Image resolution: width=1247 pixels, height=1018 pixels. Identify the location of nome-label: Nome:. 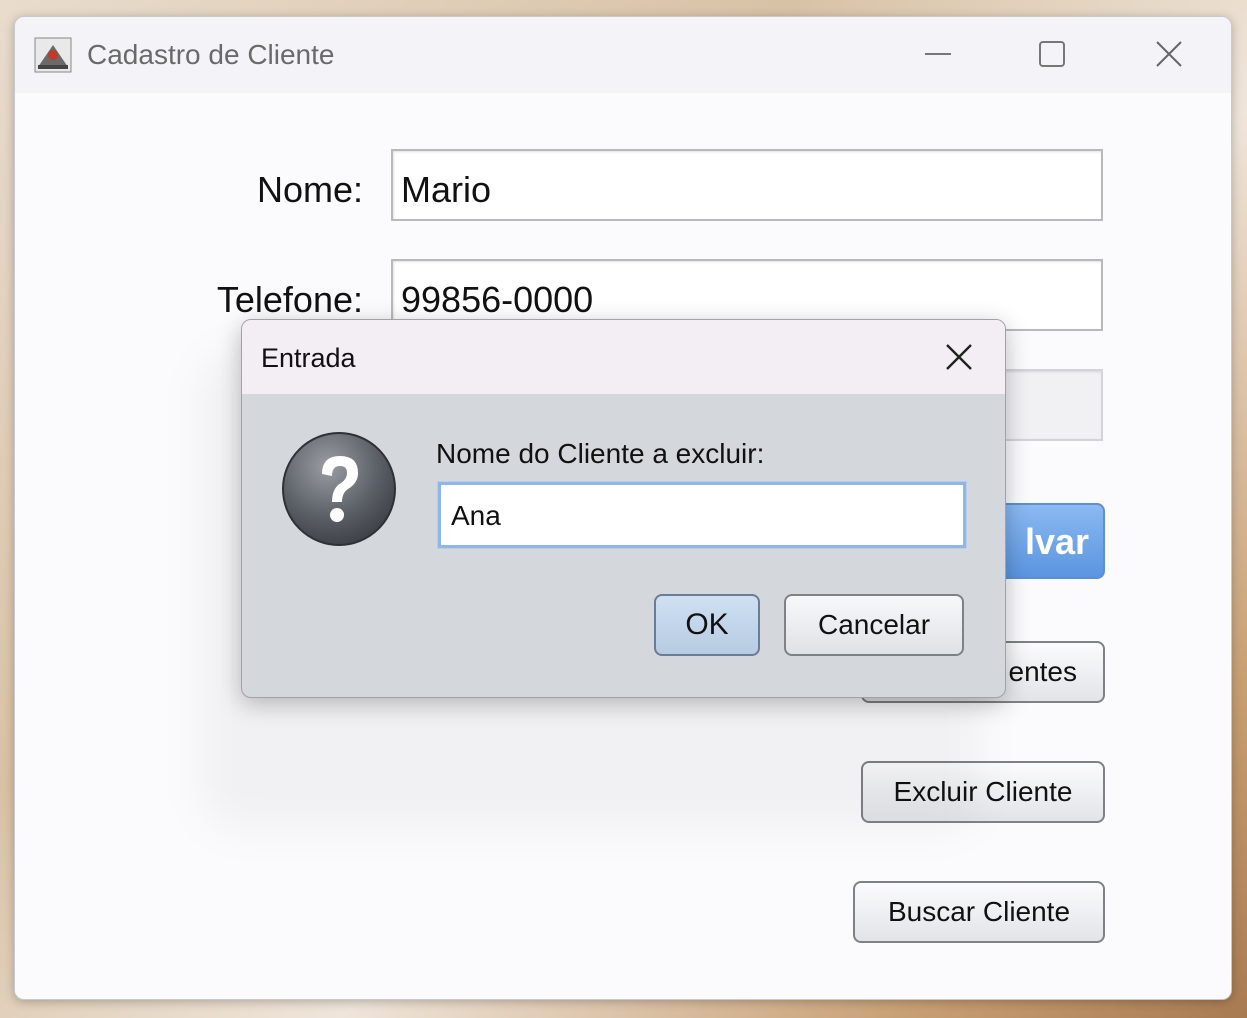
(309, 189).